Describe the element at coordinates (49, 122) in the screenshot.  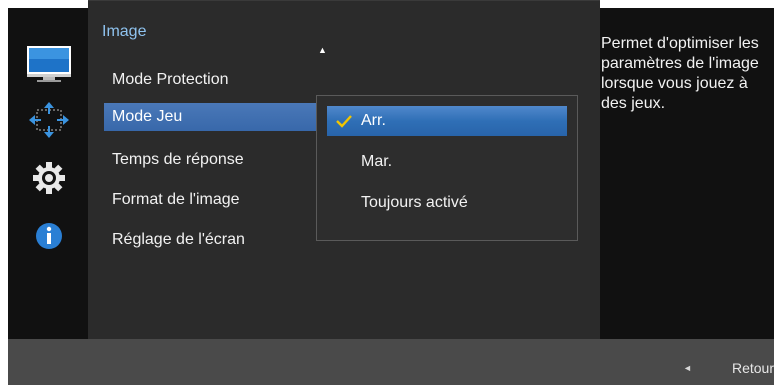
I see `resize-arrows-icon` at that location.